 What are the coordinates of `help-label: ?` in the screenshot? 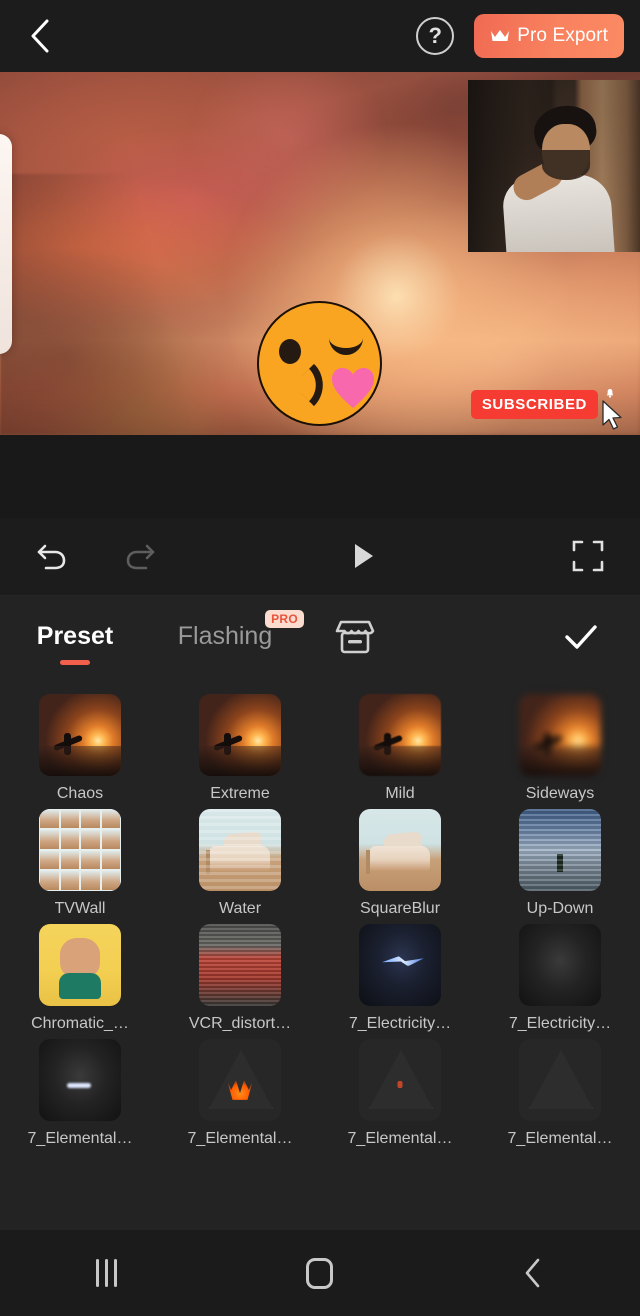 It's located at (435, 35).